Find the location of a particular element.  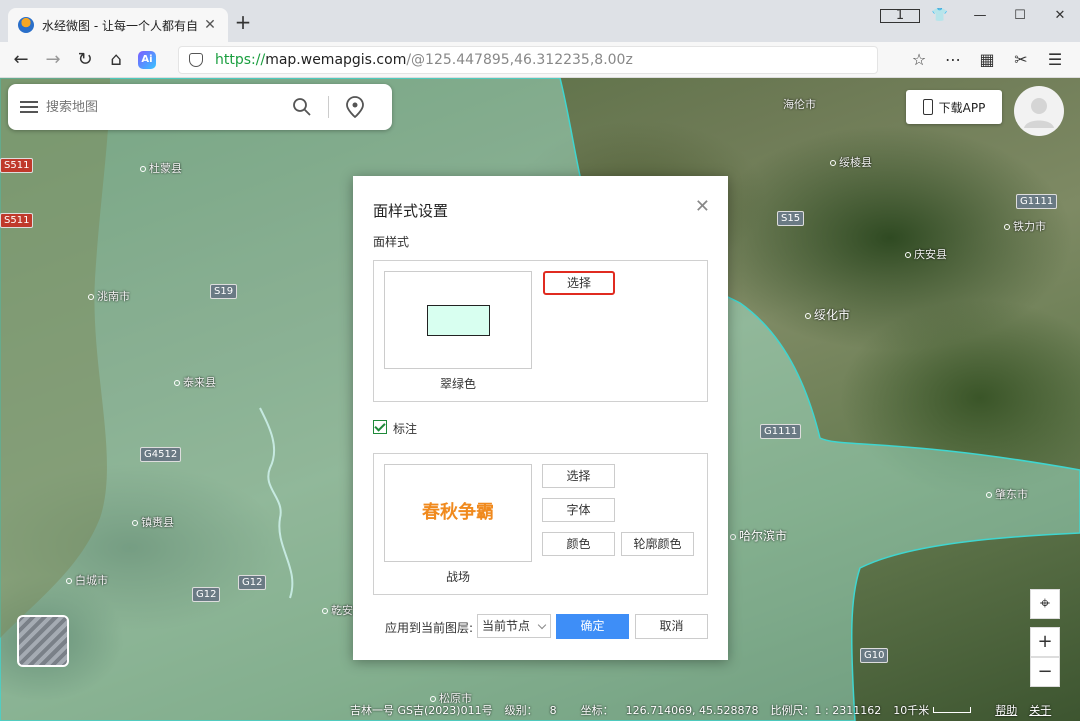

place-label: 铁力市 is located at coordinates (1025, 226).